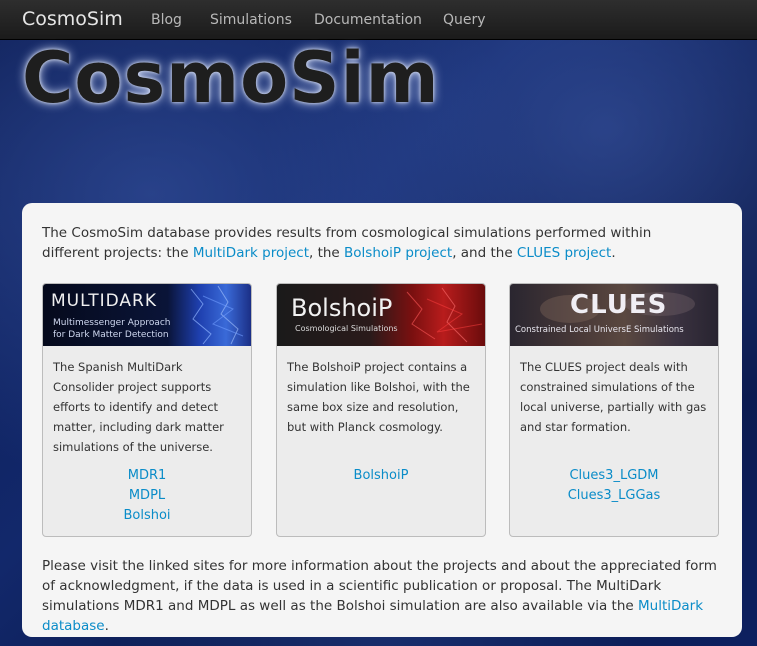 The image size is (757, 646). I want to click on intro-text-4: ., so click(613, 253).